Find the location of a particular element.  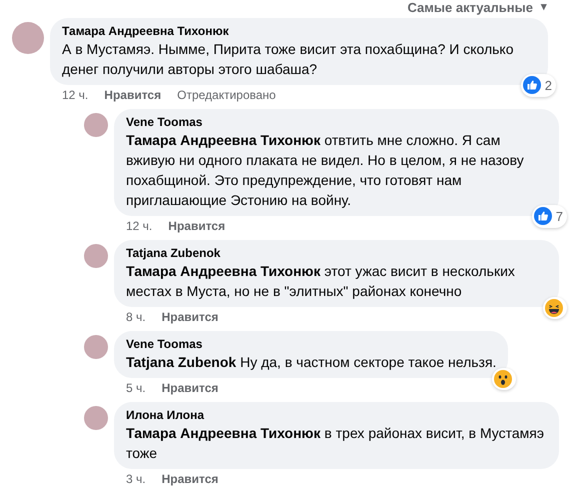

author-name: Tatjana Zubenok is located at coordinates (336, 253).